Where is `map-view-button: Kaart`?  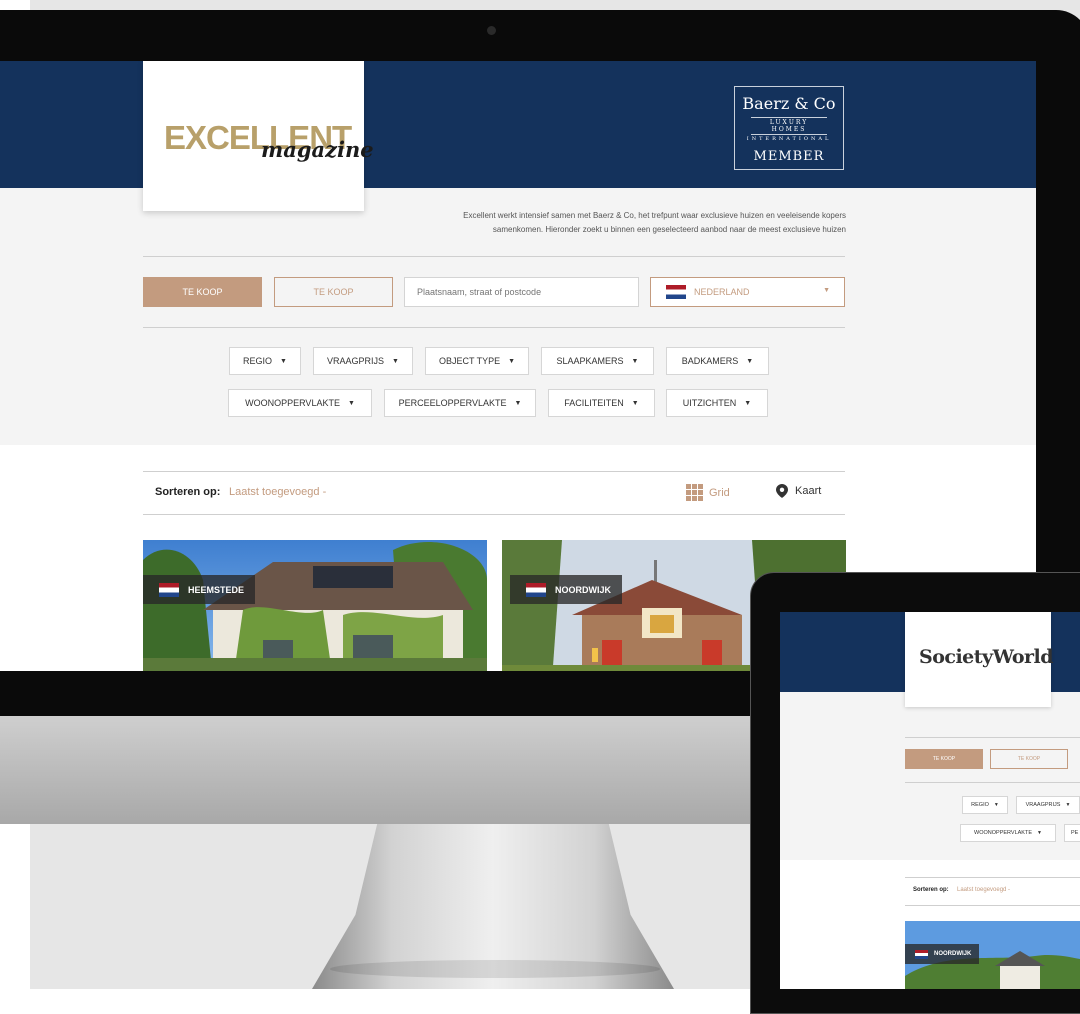
map-view-button: Kaart is located at coordinates (798, 491).